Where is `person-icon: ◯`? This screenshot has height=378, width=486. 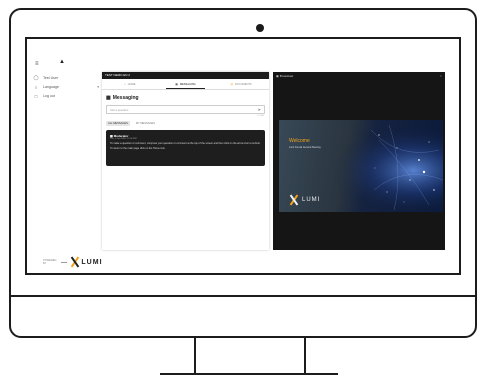
person-icon: ◯ is located at coordinates (36, 77).